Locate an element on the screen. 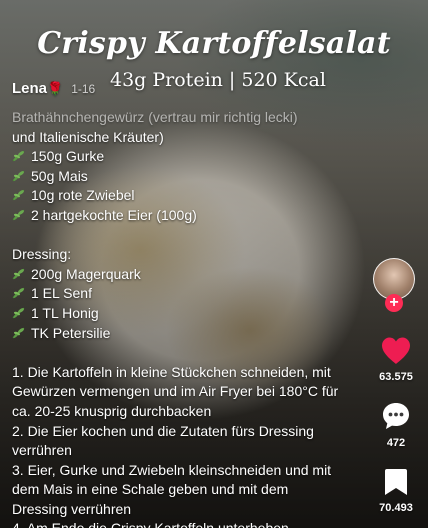  comment-icon is located at coordinates (396, 416).